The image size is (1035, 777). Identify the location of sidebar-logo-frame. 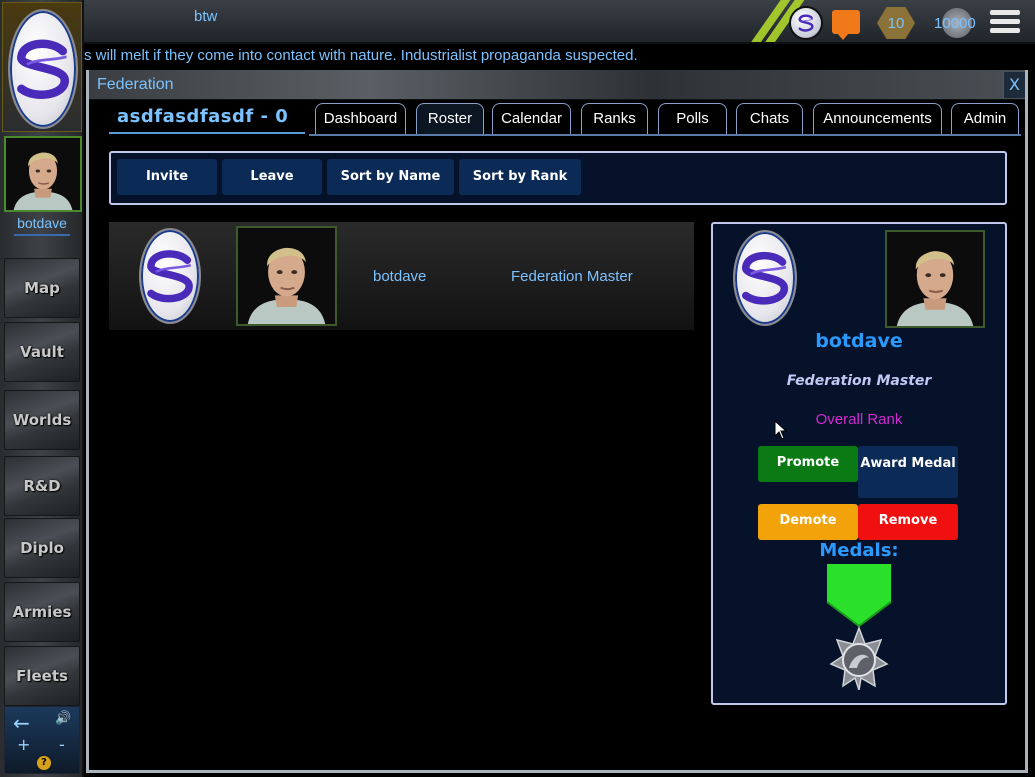
(42, 67).